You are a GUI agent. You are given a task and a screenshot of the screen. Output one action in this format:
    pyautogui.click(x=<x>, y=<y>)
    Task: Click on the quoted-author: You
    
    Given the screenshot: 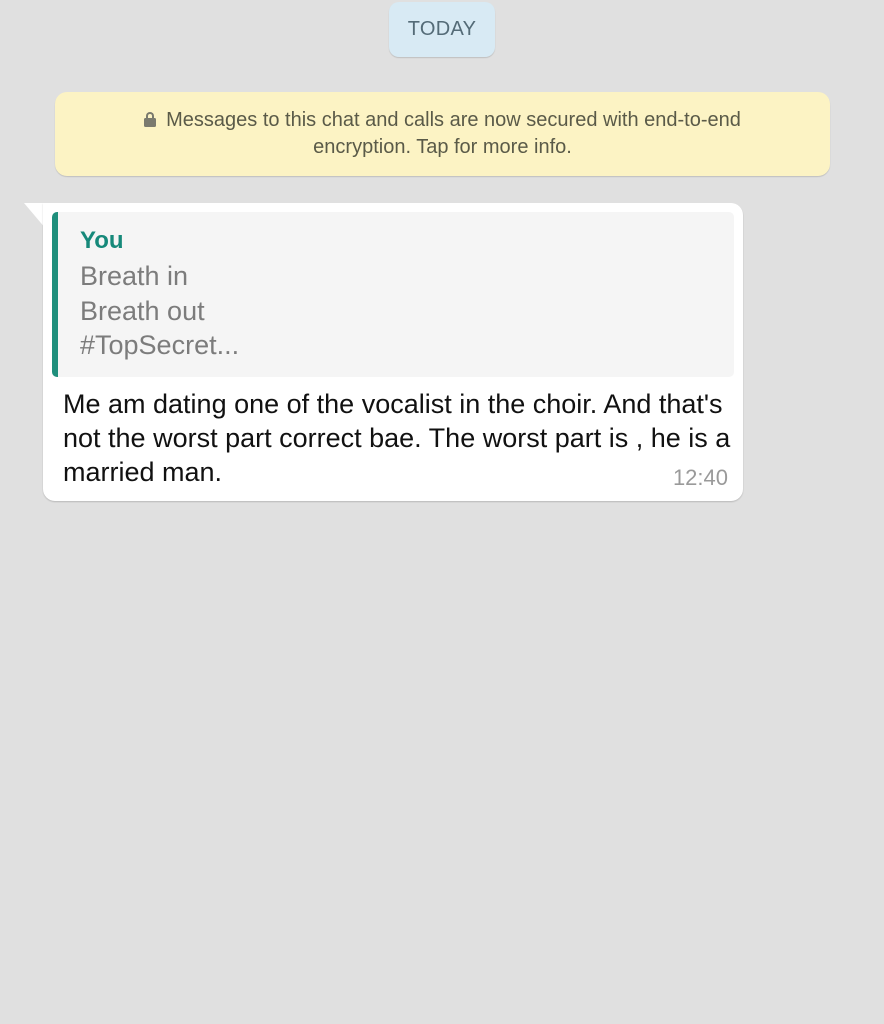 What is the action you would take?
    pyautogui.click(x=102, y=240)
    